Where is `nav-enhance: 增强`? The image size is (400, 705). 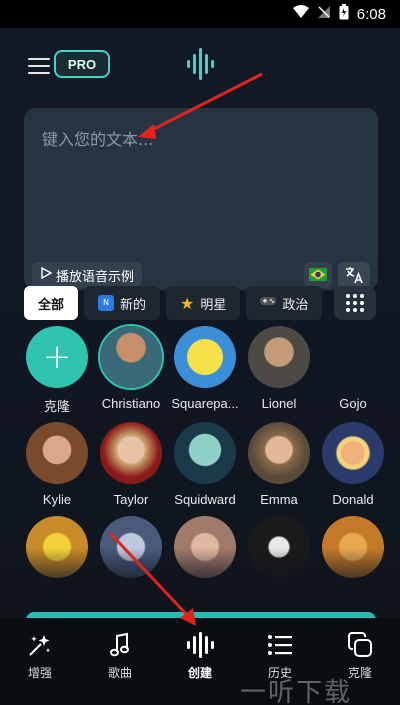
nav-enhance: 增强 is located at coordinates (40, 656).